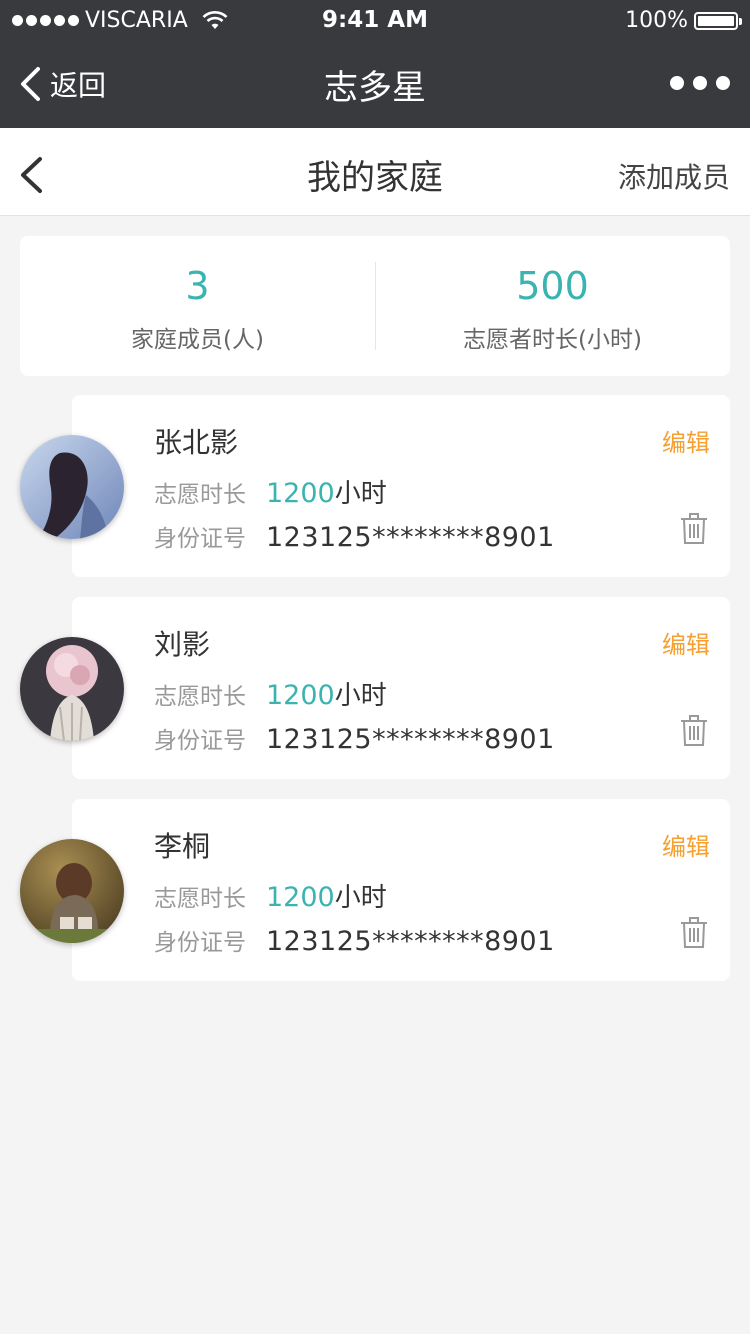 The height and width of the screenshot is (1334, 750). Describe the element at coordinates (656, 20) in the screenshot. I see `battery-percent: 100%` at that location.